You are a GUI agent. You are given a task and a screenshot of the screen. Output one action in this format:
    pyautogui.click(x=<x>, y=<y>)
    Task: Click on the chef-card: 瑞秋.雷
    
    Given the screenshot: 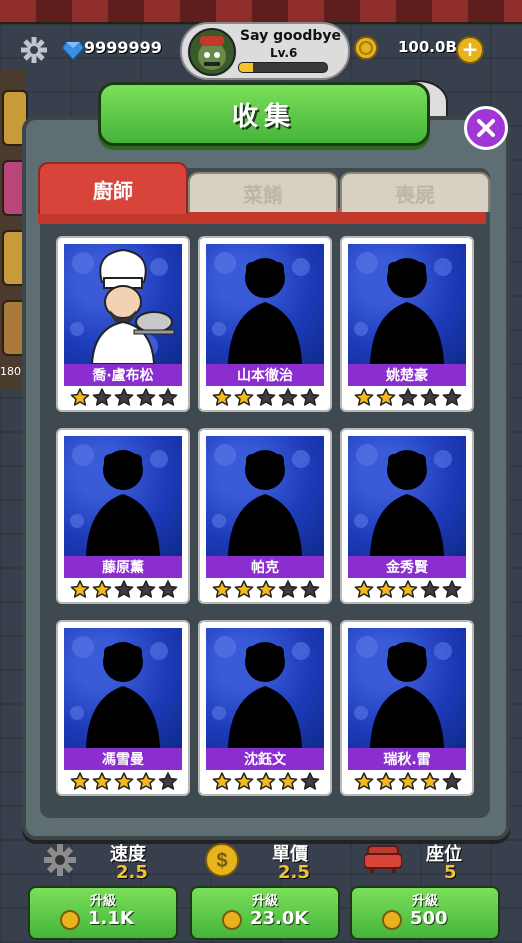 What is the action you would take?
    pyautogui.click(x=407, y=708)
    